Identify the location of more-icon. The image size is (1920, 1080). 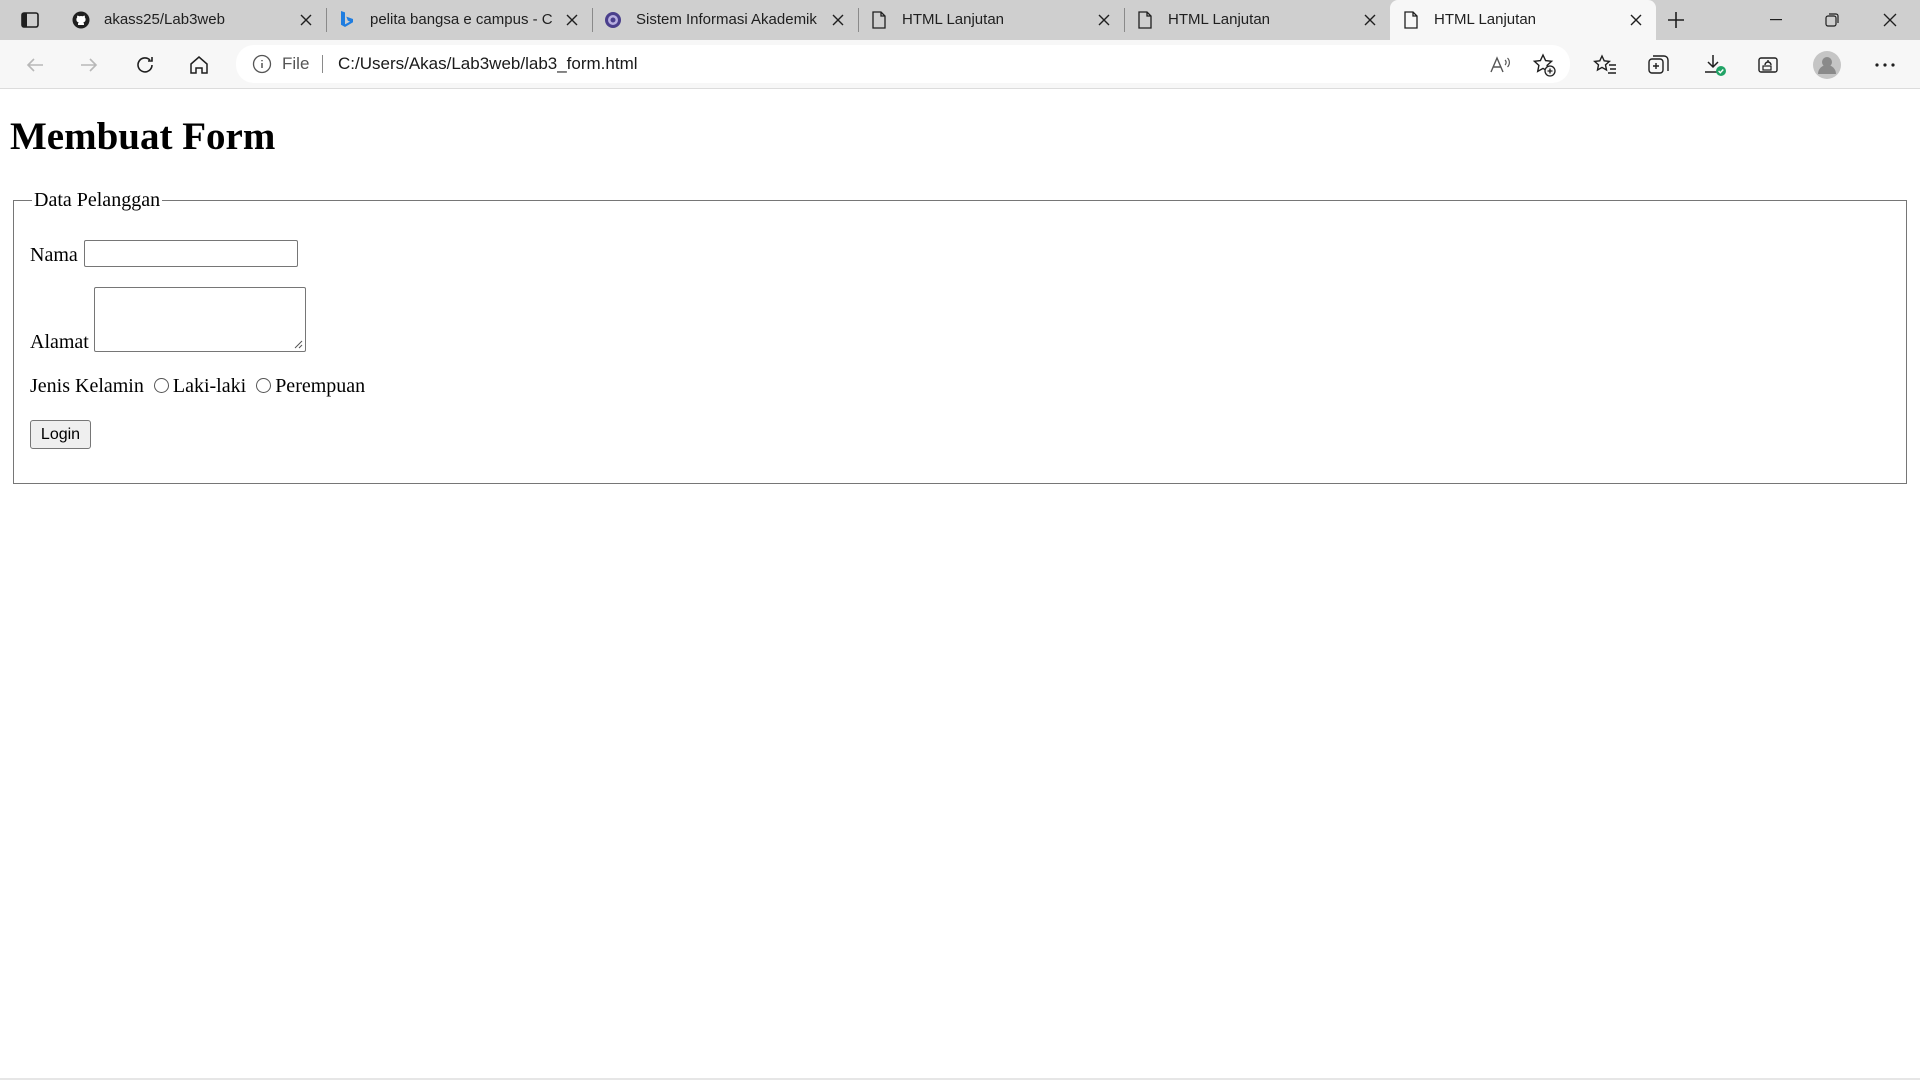
(1885, 65).